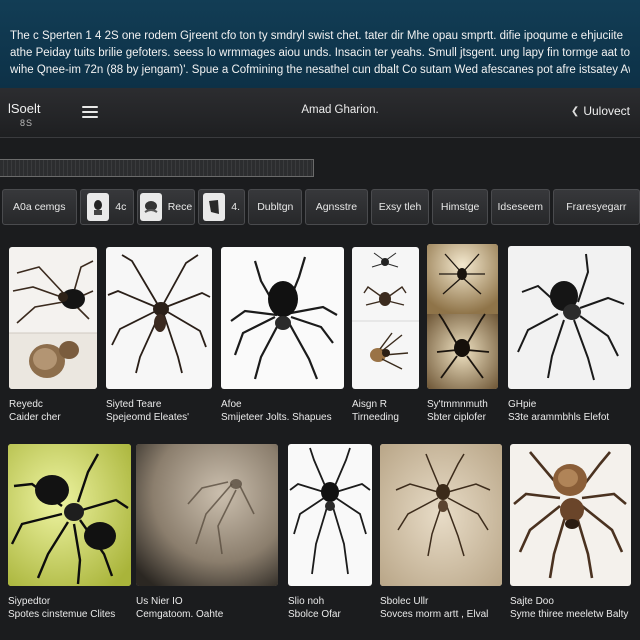  Describe the element at coordinates (575, 111) in the screenshot. I see `chevron-left-icon: ❮` at that location.